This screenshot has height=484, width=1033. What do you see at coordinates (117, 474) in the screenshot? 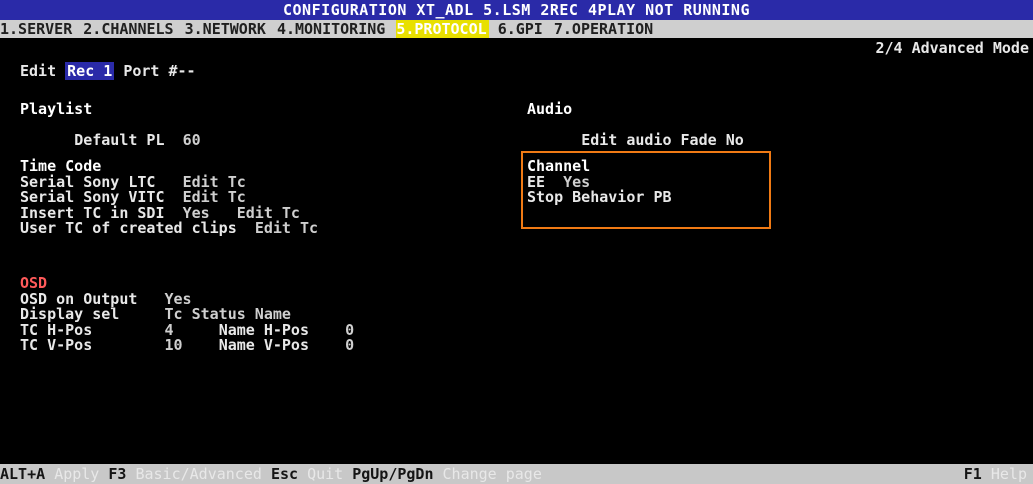
I see `toggle-mode-key: F3` at bounding box center [117, 474].